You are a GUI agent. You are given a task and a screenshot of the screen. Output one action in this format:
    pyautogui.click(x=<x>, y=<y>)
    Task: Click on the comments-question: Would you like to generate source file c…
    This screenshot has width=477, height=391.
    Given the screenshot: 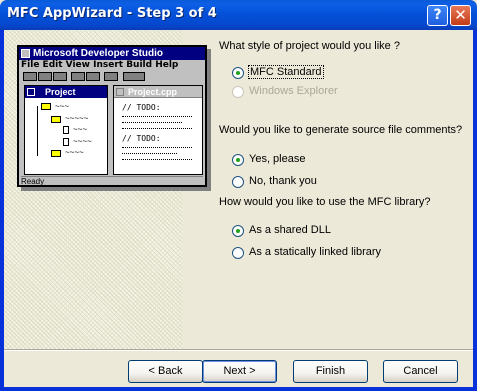 What is the action you would take?
    pyautogui.click(x=341, y=130)
    